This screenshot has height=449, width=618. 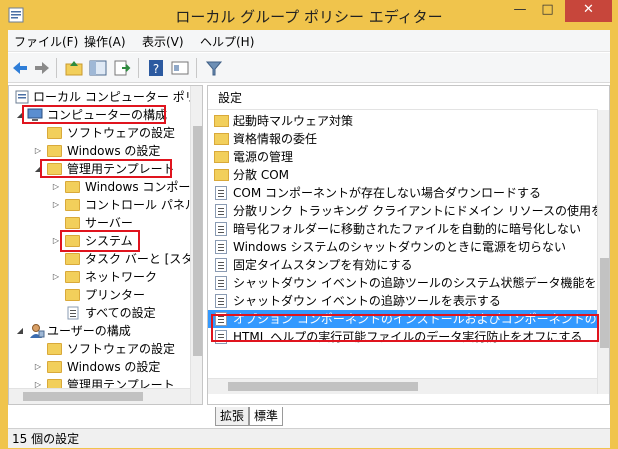 What do you see at coordinates (180, 68) in the screenshot?
I see `properties-icon` at bounding box center [180, 68].